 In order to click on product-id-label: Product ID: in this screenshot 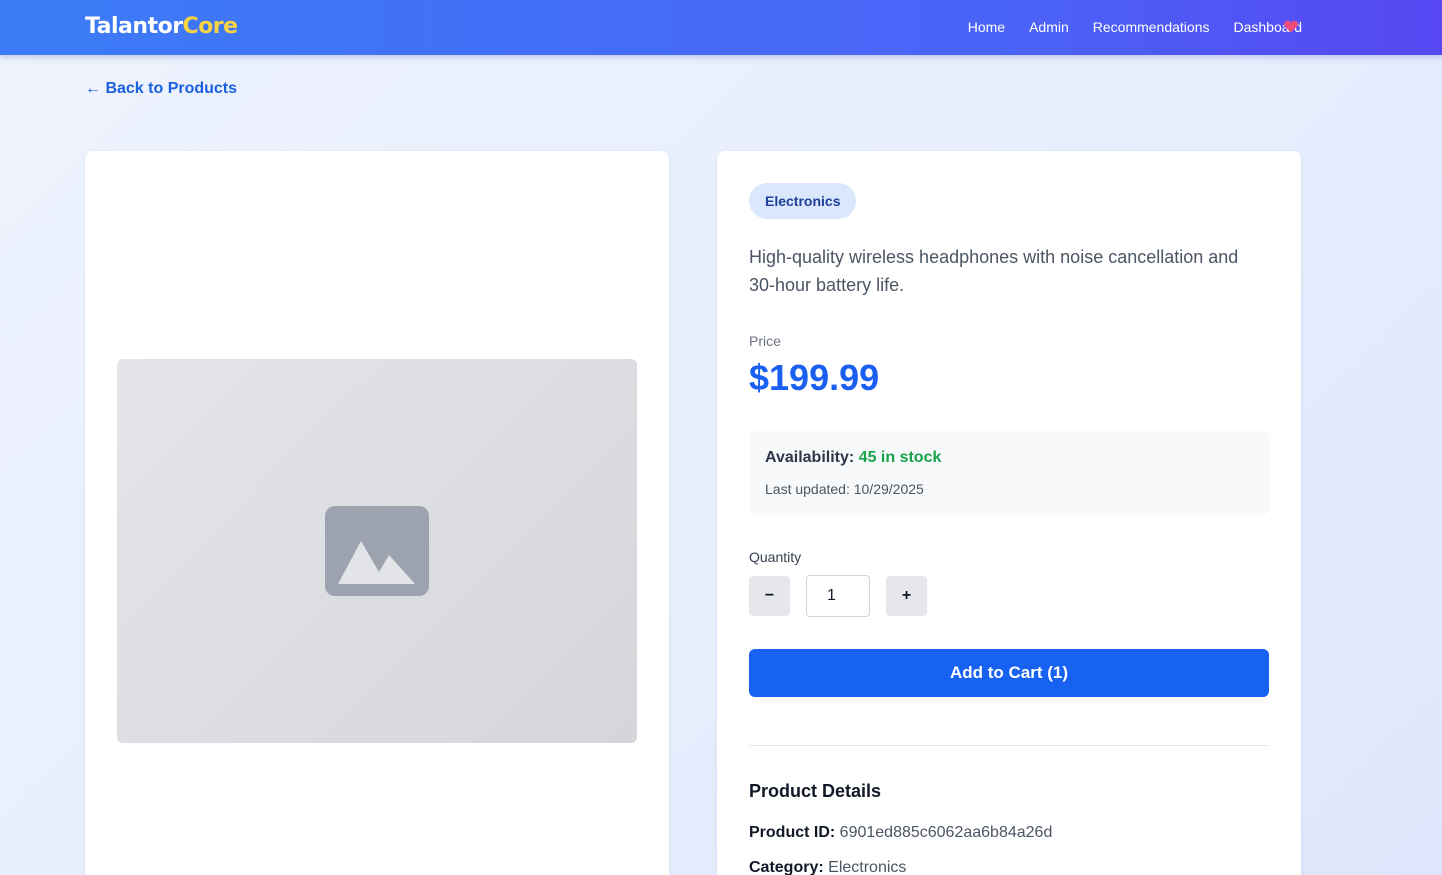, I will do `click(792, 832)`.